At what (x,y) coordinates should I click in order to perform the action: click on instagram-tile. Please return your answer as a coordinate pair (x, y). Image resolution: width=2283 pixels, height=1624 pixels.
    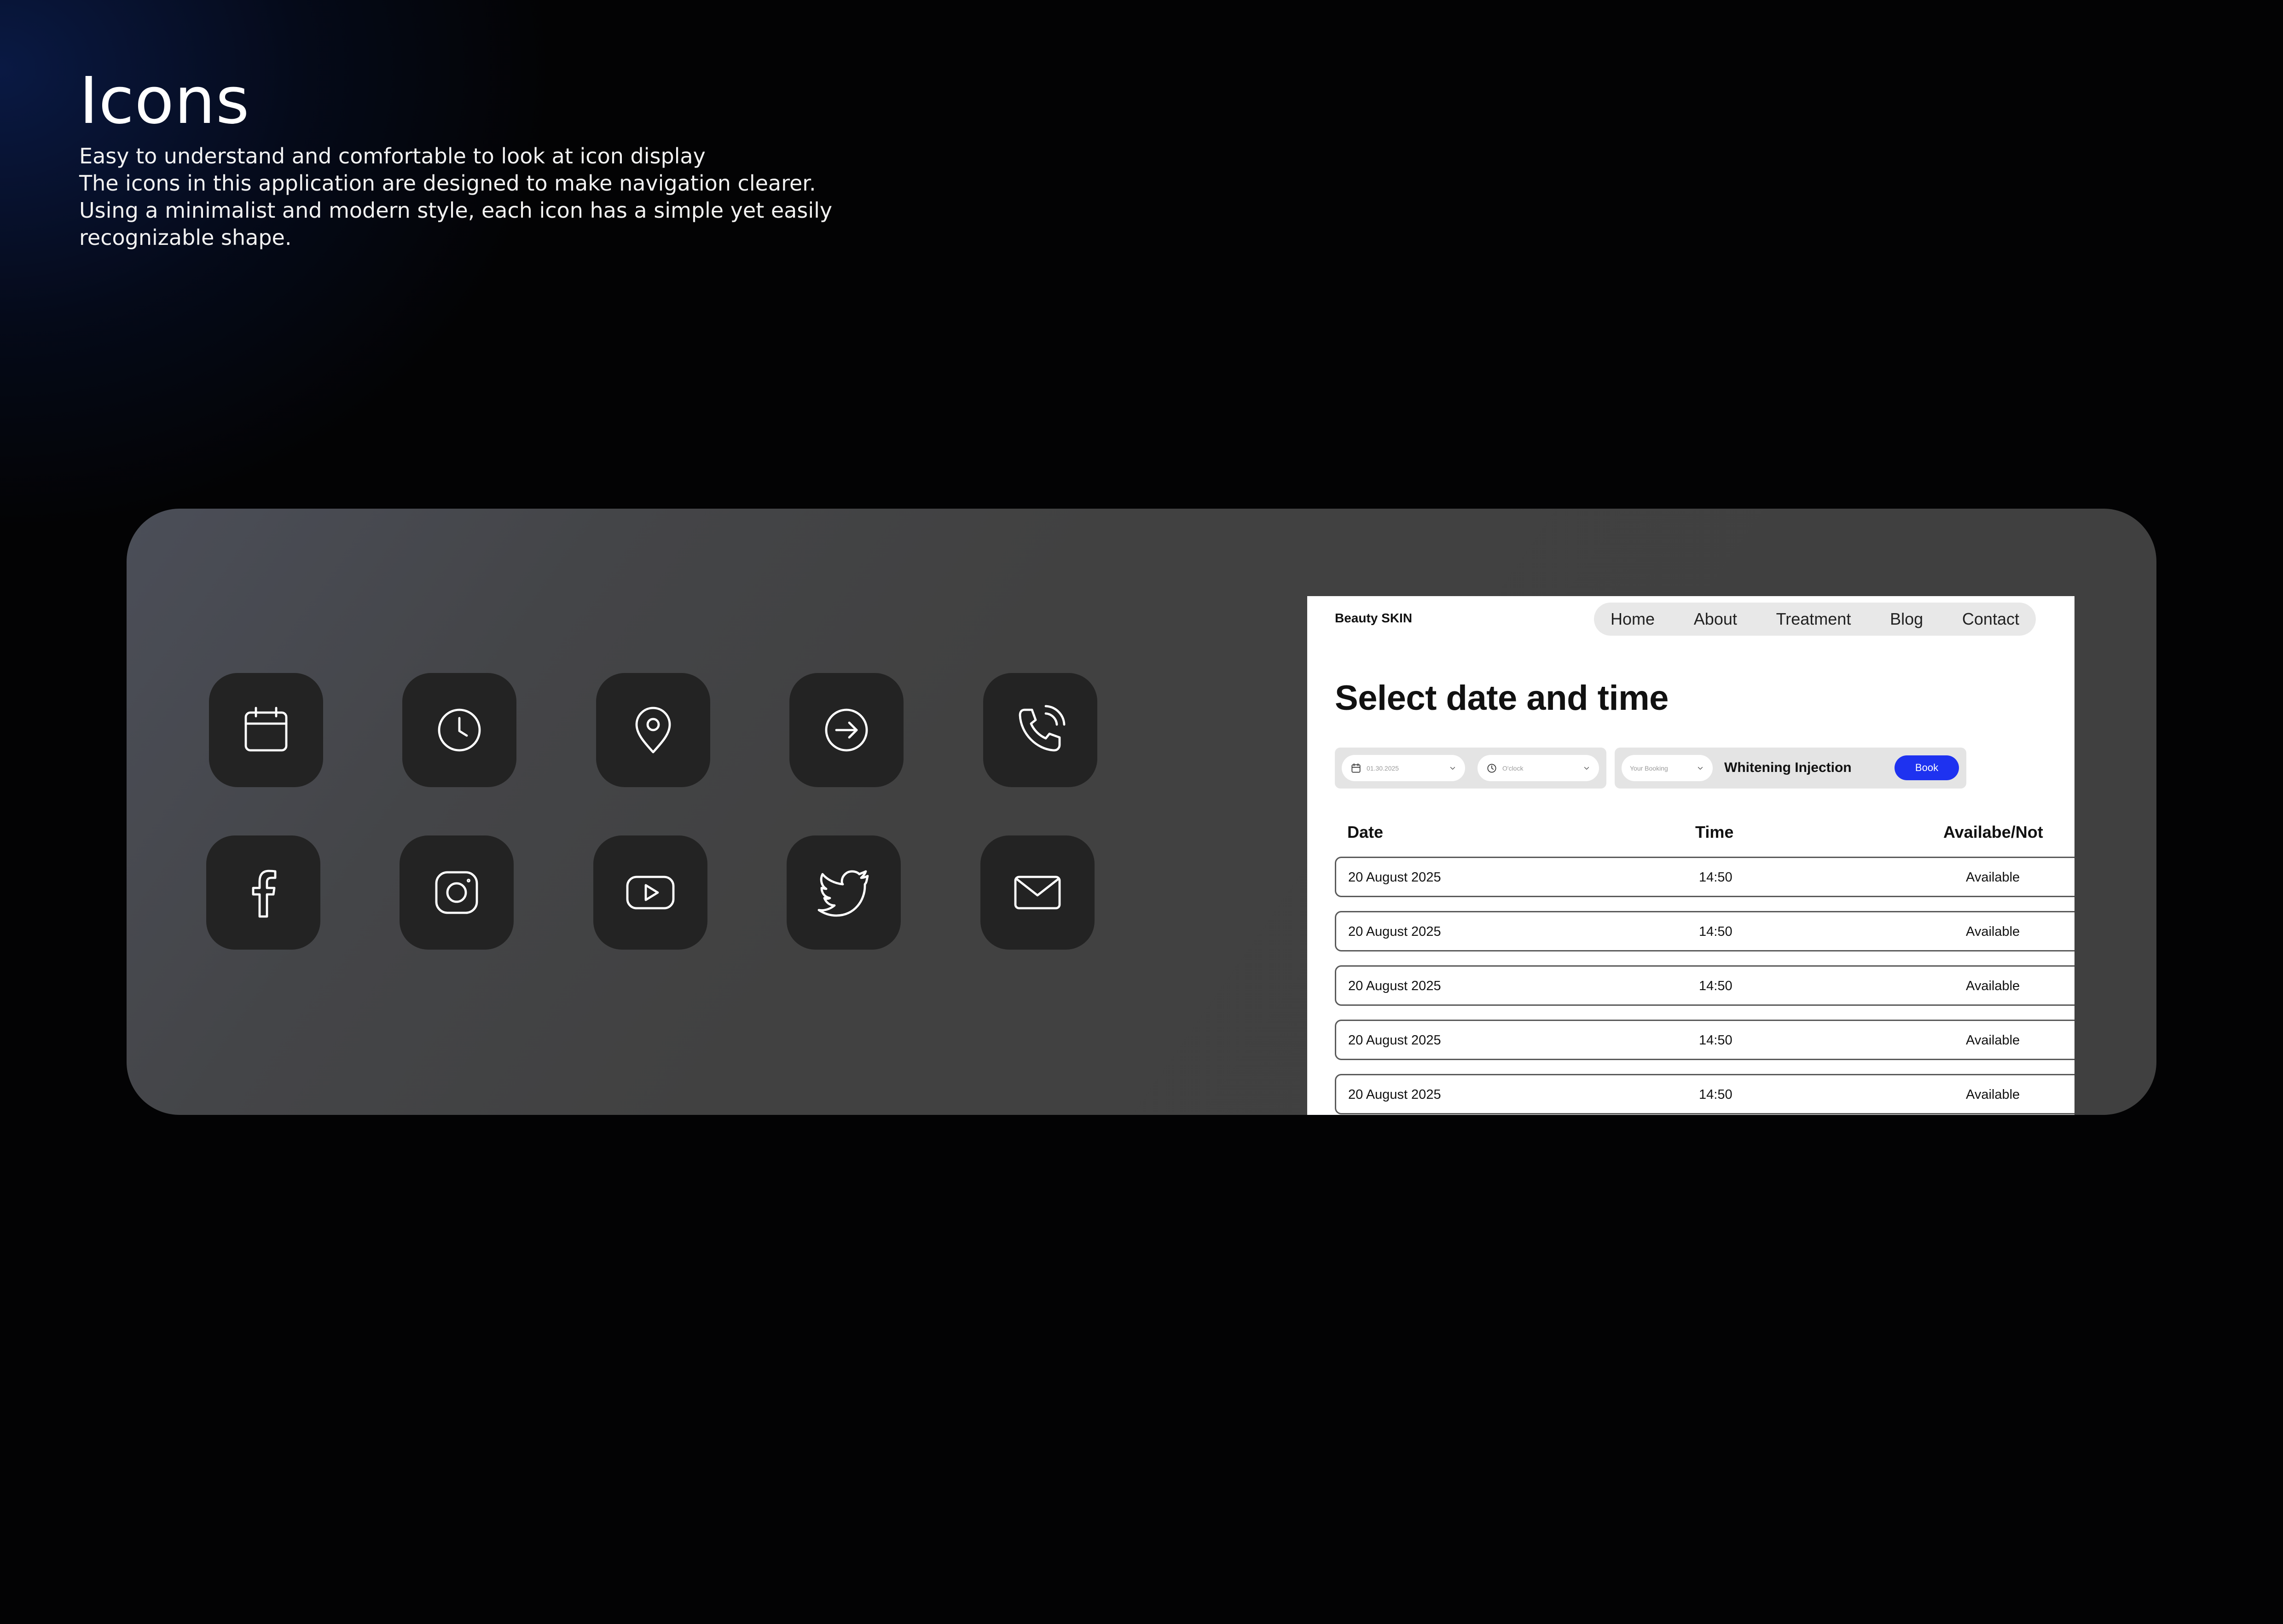
    Looking at the image, I should click on (457, 892).